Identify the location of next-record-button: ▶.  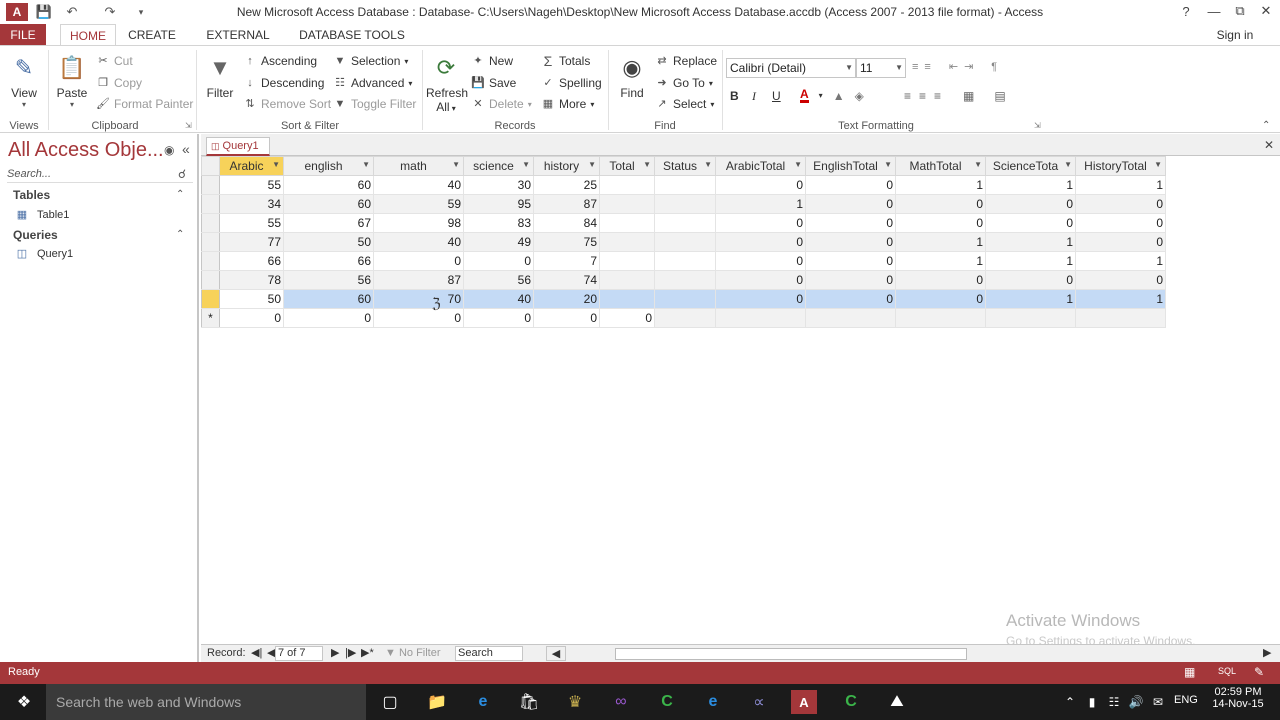
(335, 652).